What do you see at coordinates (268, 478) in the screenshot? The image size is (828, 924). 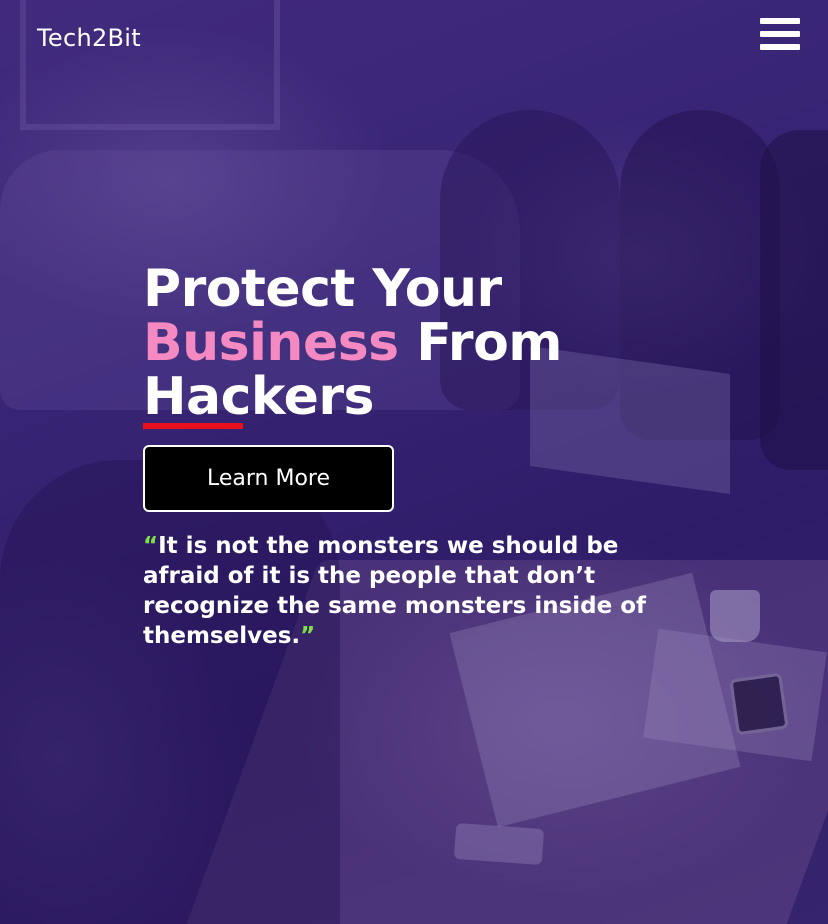 I see `learn-more-button: Learn More` at bounding box center [268, 478].